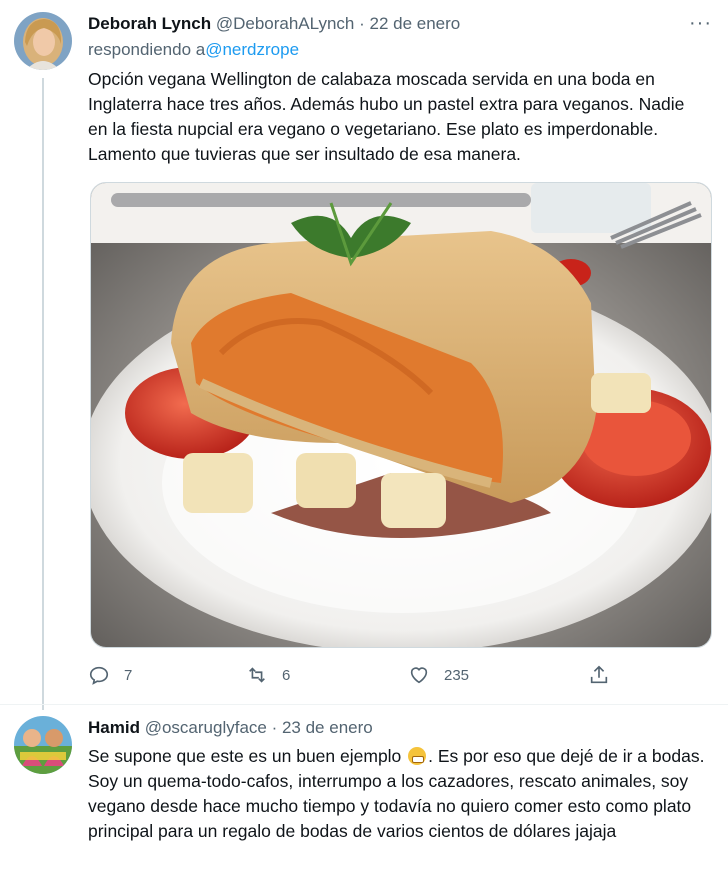  What do you see at coordinates (206, 727) in the screenshot?
I see `author-handle: @oscaruglyface` at bounding box center [206, 727].